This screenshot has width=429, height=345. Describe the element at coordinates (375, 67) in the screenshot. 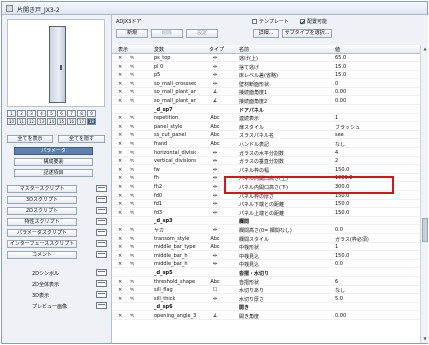

I see `parameter-value: 15.0` at that location.